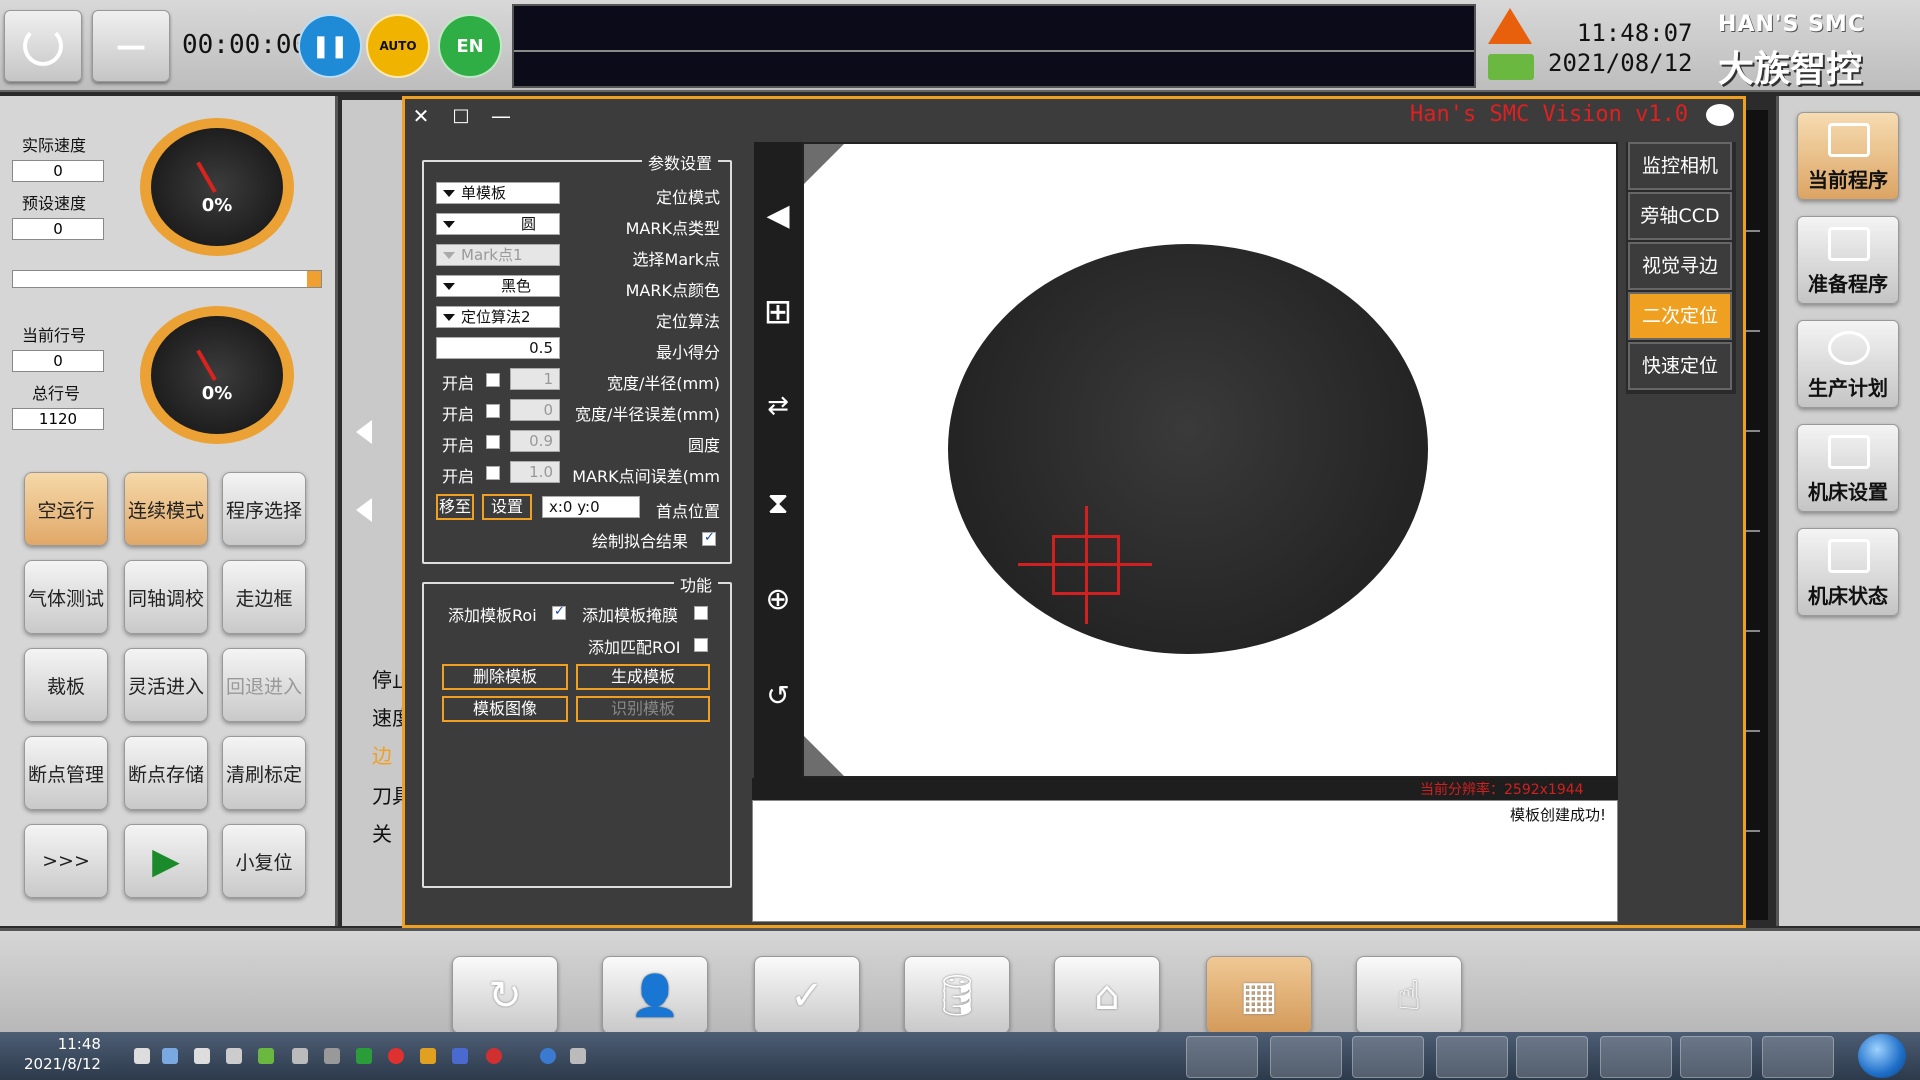 This screenshot has height=1080, width=1920. What do you see at coordinates (709, 538) in the screenshot?
I see `draw-fit-checkbox` at bounding box center [709, 538].